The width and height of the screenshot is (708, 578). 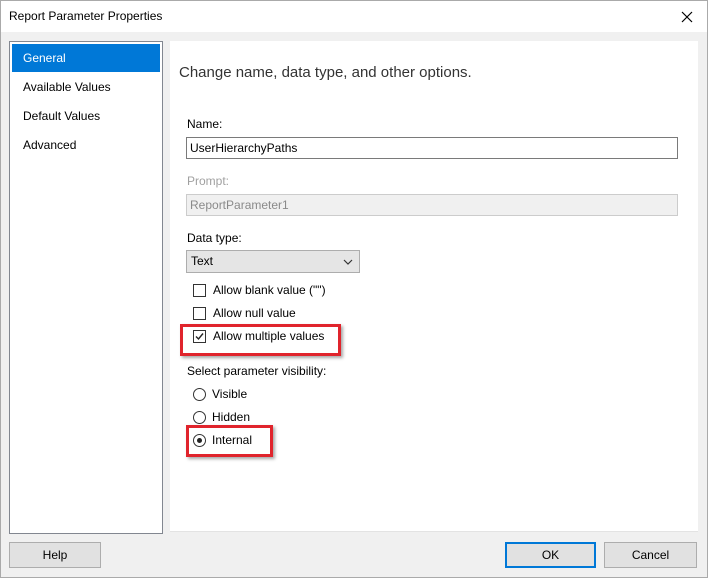 What do you see at coordinates (208, 181) in the screenshot?
I see `prompt-label: Prompt:` at bounding box center [208, 181].